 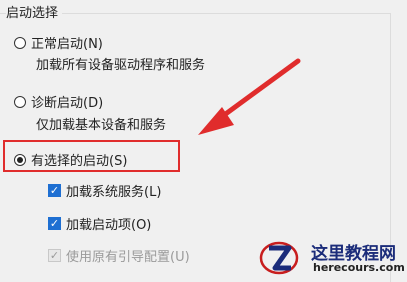 What do you see at coordinates (67, 103) in the screenshot?
I see `radio-diagnostic-label: 诊断启动(D)` at bounding box center [67, 103].